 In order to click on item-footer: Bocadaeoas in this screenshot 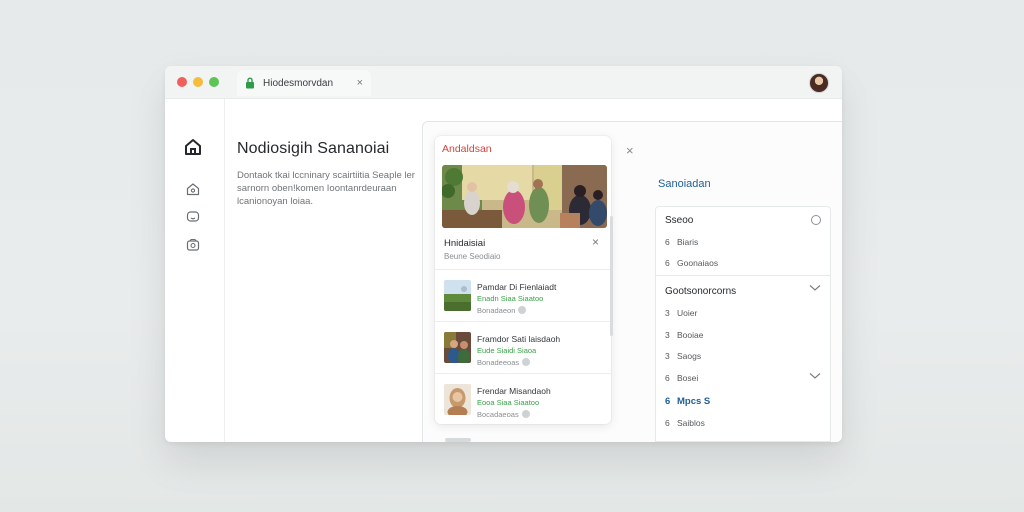, I will do `click(503, 414)`.